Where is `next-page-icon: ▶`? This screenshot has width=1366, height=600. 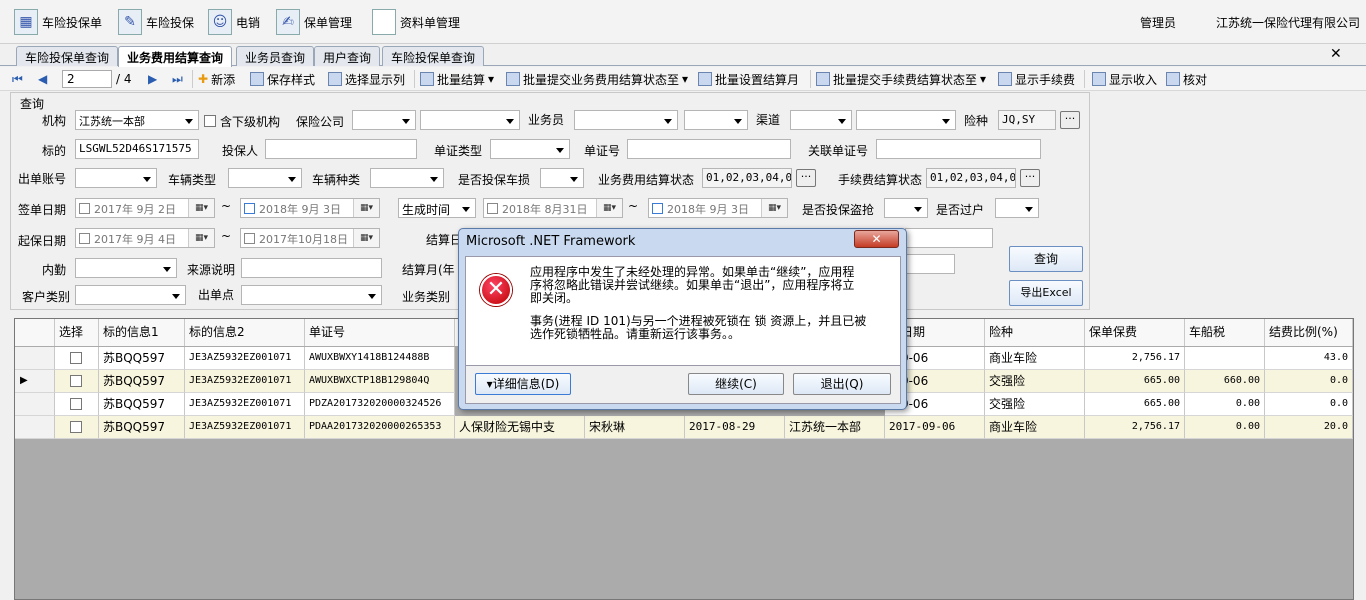
next-page-icon: ▶ is located at coordinates (152, 79).